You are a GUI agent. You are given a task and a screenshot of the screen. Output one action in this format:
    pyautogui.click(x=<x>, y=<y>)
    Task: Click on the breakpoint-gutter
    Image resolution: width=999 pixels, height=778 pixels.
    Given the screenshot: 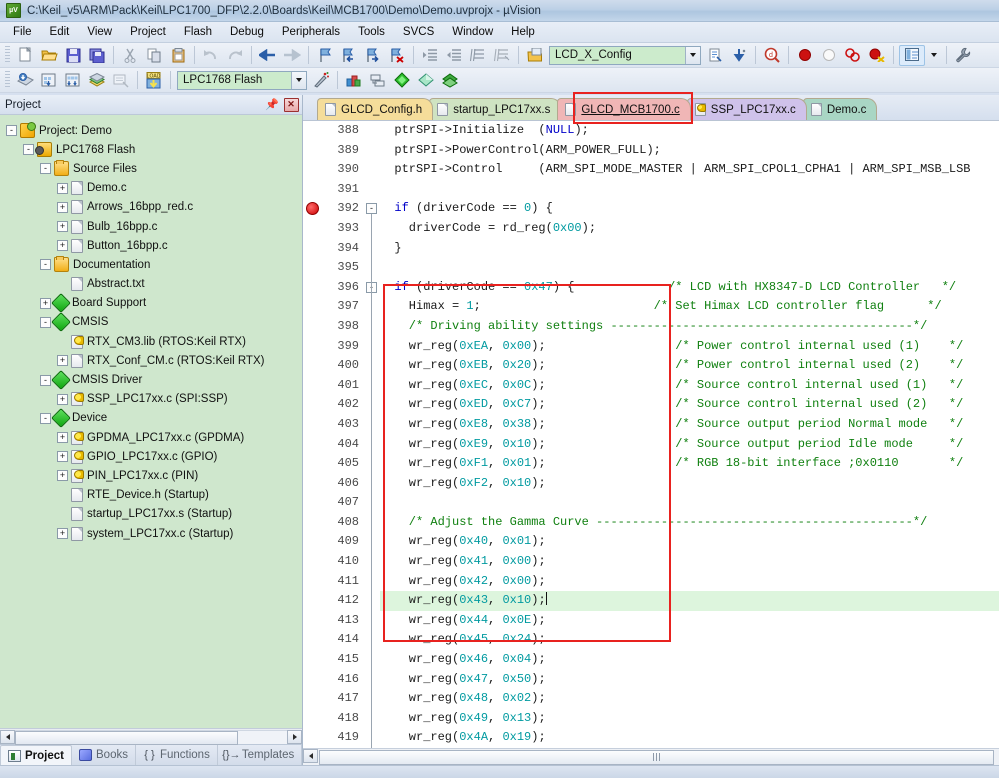 What is the action you would take?
    pyautogui.click(x=312, y=434)
    